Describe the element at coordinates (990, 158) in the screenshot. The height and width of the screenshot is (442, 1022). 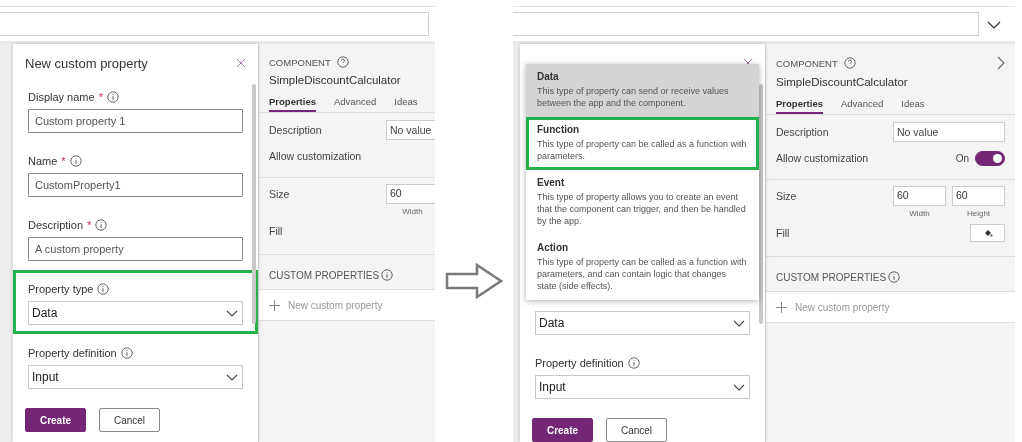
I see `toggle-switch` at that location.